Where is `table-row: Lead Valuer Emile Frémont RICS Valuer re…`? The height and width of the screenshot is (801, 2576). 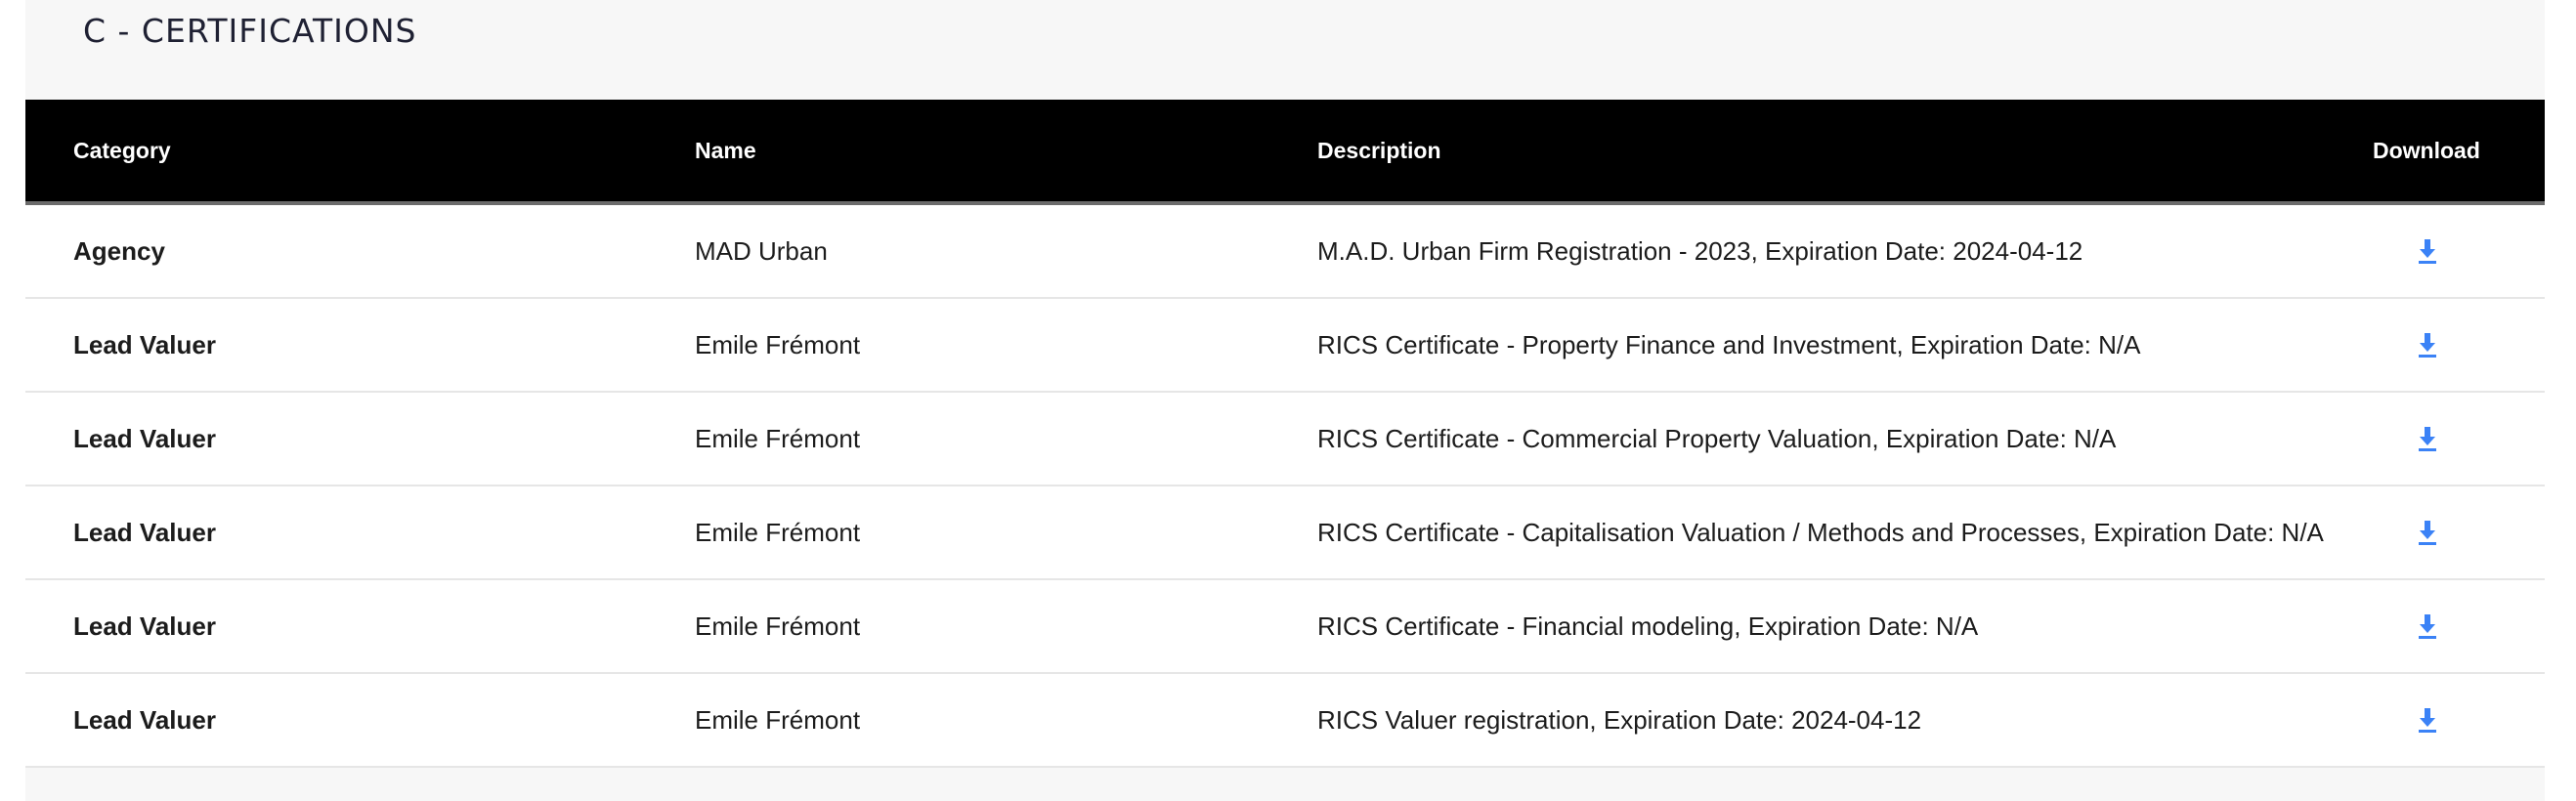
table-row: Lead Valuer Emile Frémont RICS Valuer re… is located at coordinates (1285, 721).